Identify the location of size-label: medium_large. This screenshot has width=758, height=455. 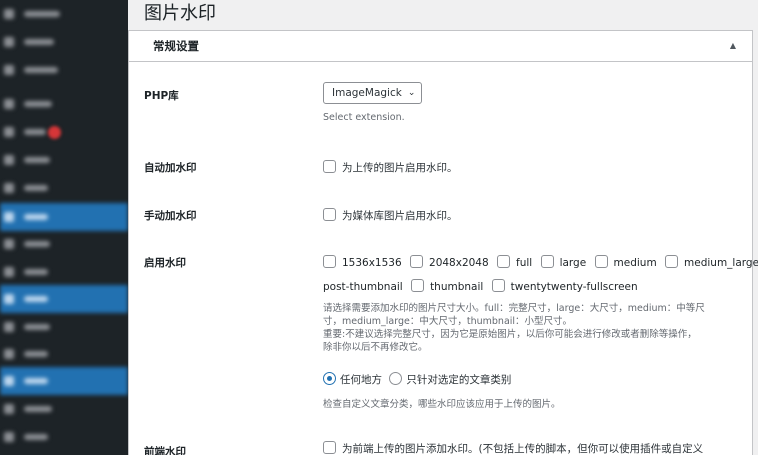
(721, 263).